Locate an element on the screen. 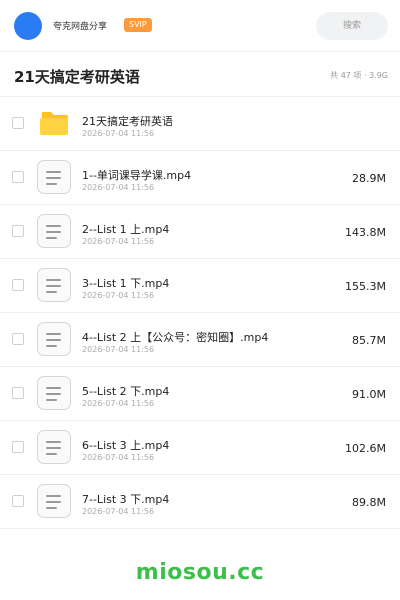 The width and height of the screenshot is (400, 600). file-size: 28.9M is located at coordinates (369, 178).